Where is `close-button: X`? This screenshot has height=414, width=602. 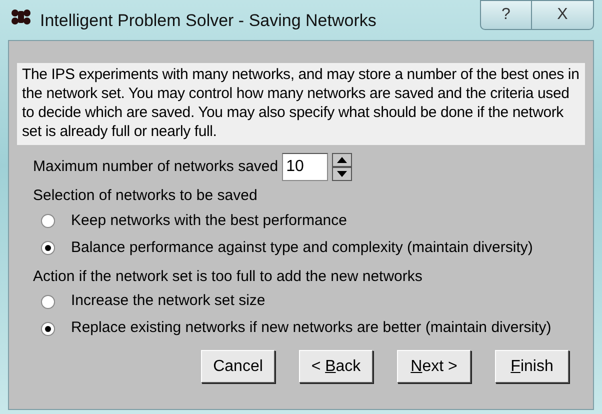 close-button: X is located at coordinates (563, 15).